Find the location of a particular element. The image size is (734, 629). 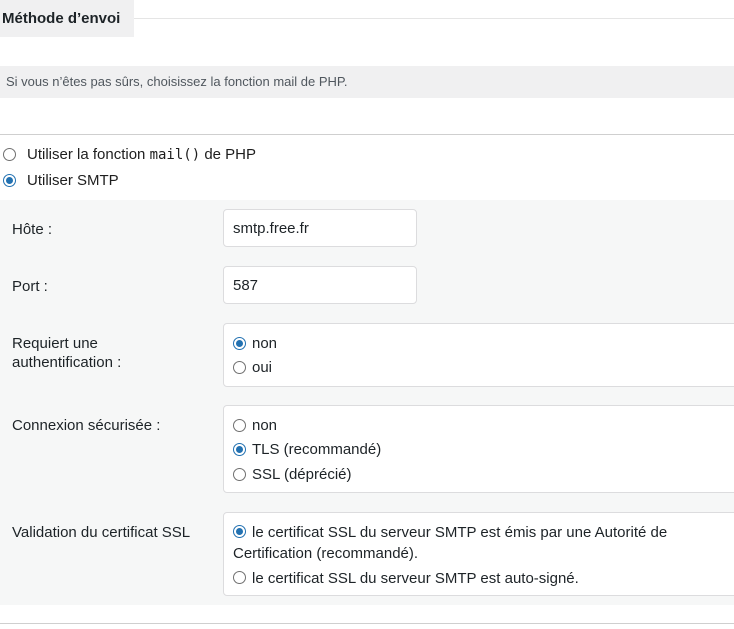

method-smtp-option: Utiliser SMTP is located at coordinates (61, 180).